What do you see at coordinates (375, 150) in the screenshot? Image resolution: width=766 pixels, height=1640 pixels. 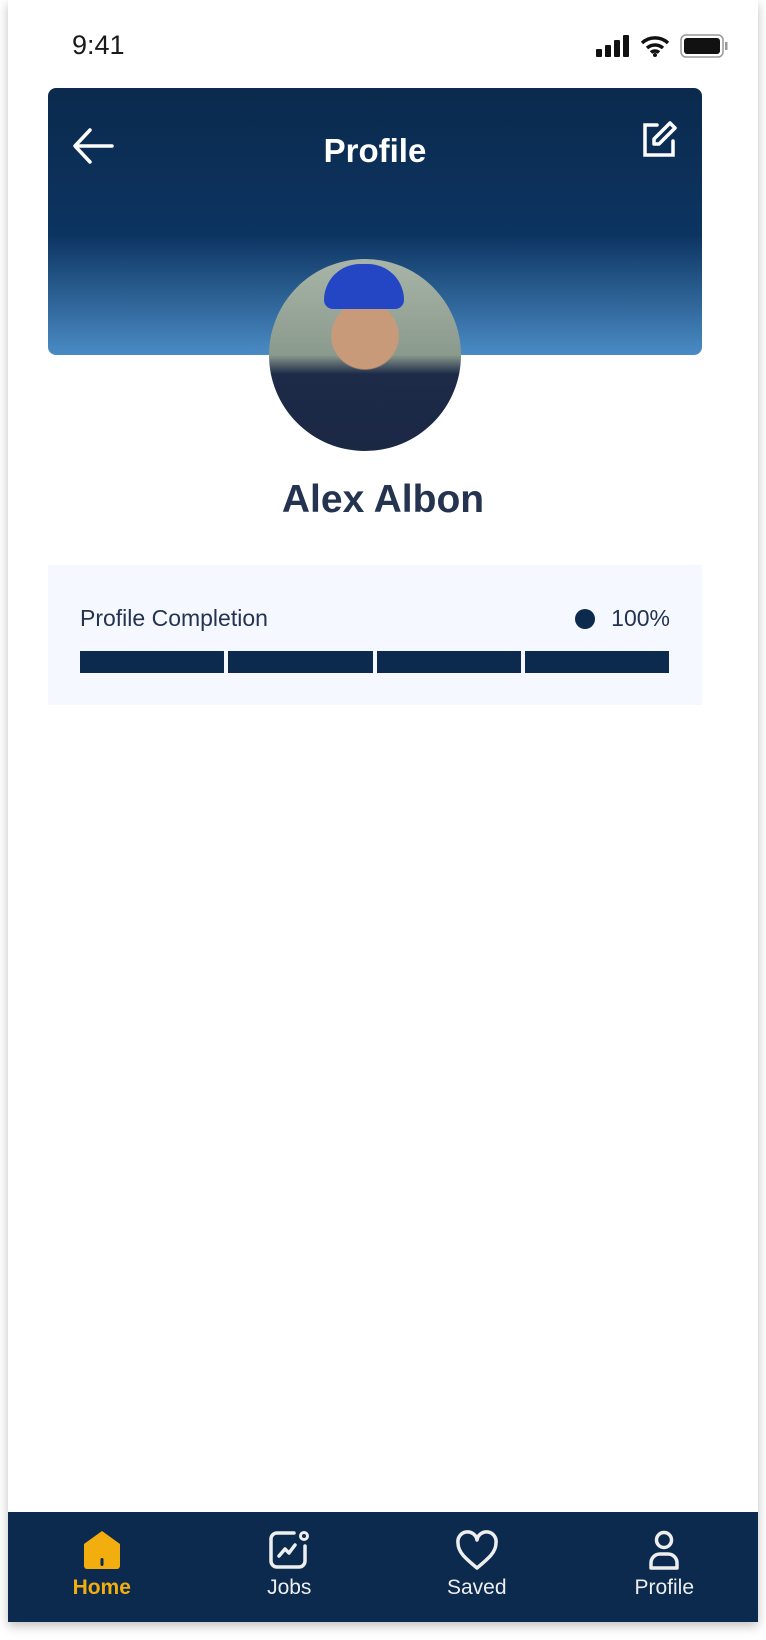 I see `page-title: Profile` at bounding box center [375, 150].